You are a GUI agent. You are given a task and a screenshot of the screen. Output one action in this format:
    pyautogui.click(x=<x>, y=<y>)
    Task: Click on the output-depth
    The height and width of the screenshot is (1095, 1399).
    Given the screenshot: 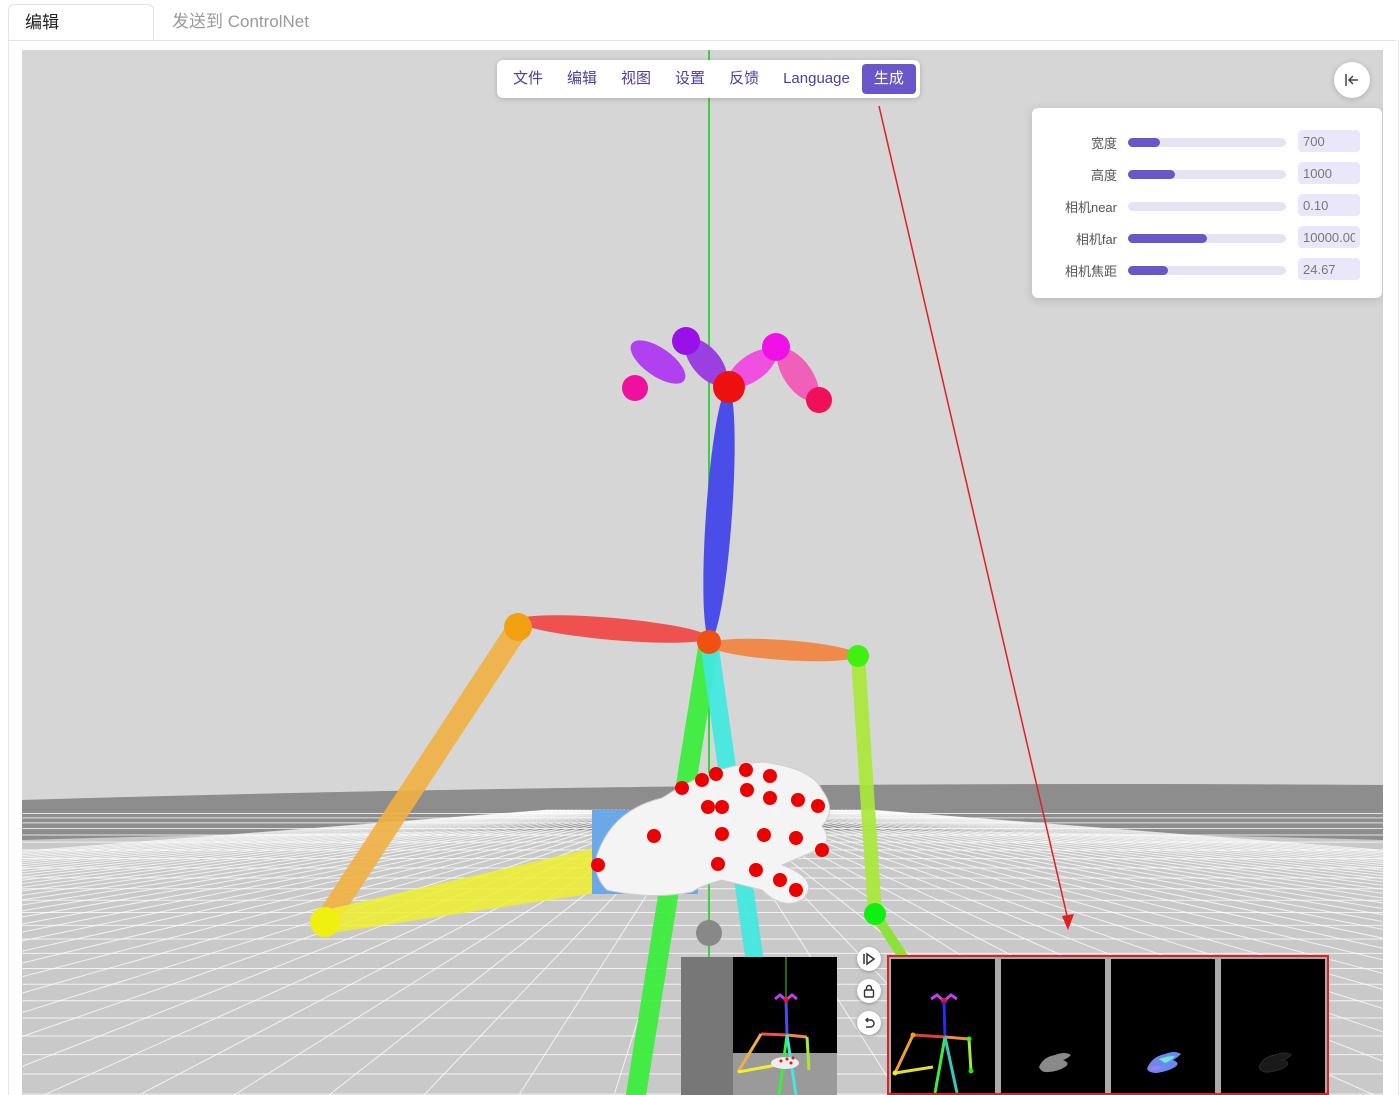 What is the action you would take?
    pyautogui.click(x=1053, y=1026)
    